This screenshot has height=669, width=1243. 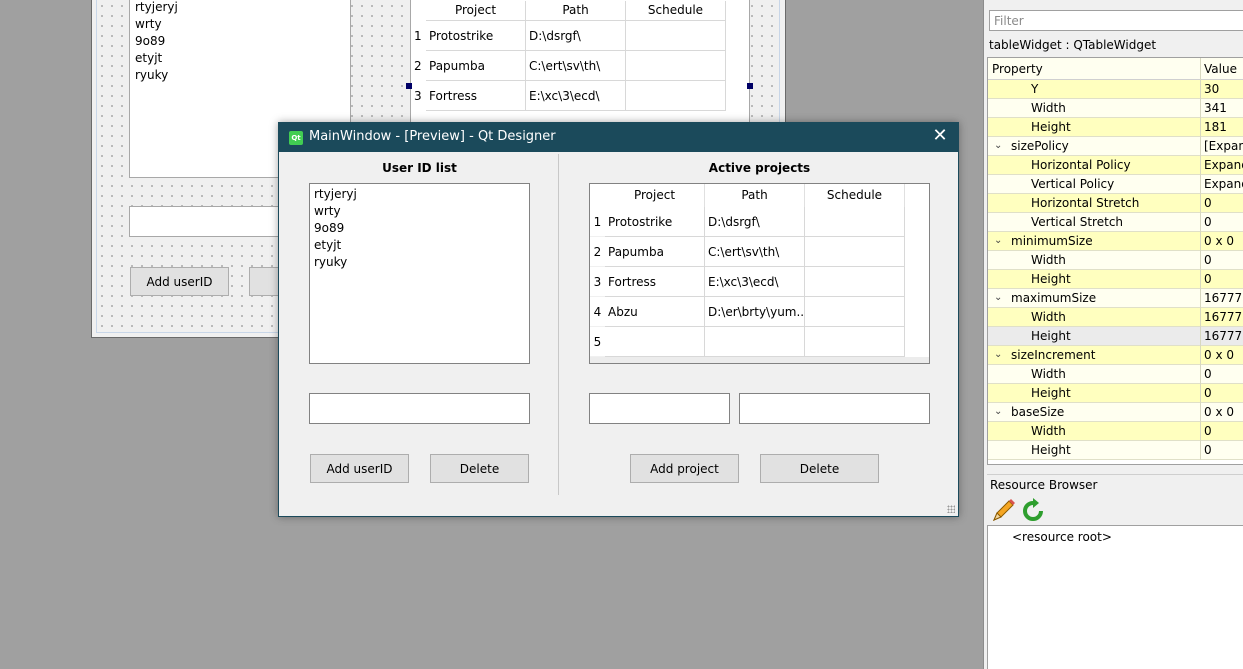 I want to click on property-row: Horizontal Stretch 0, so click(x=1115, y=203).